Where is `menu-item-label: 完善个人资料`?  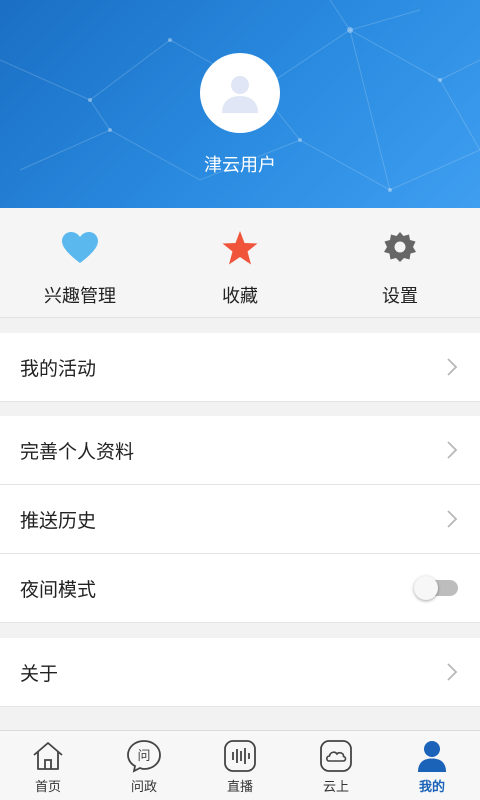 menu-item-label: 完善个人资料 is located at coordinates (77, 451).